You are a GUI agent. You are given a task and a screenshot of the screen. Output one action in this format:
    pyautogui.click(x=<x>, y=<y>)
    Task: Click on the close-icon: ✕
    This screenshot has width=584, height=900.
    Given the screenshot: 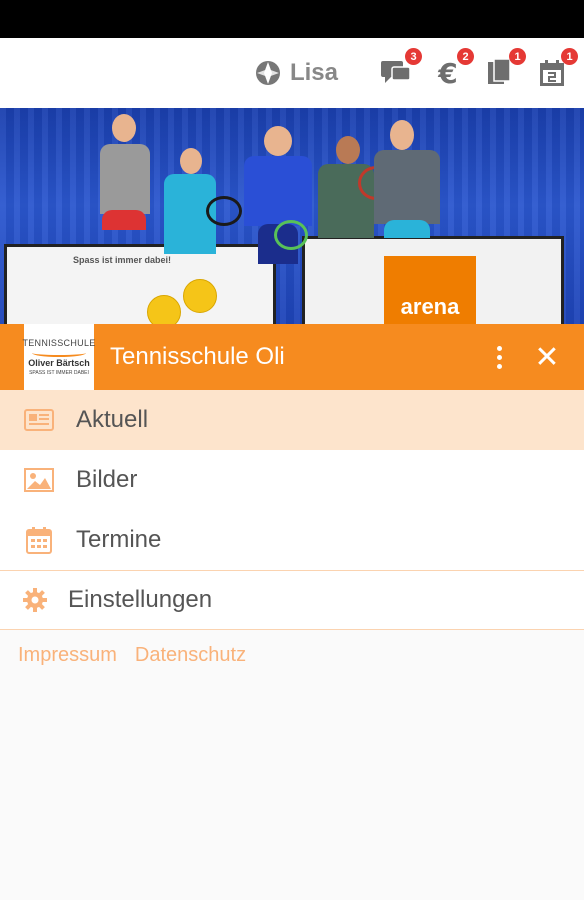 What is the action you would take?
    pyautogui.click(x=547, y=357)
    